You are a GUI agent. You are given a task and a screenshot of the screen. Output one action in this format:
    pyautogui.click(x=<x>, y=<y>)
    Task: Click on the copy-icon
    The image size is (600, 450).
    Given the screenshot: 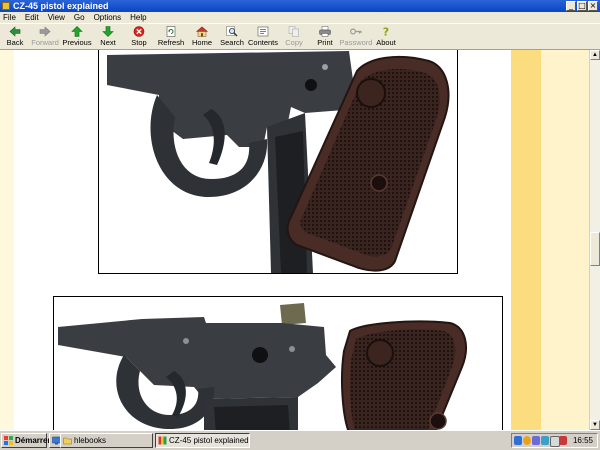 What is the action you would take?
    pyautogui.click(x=293, y=31)
    